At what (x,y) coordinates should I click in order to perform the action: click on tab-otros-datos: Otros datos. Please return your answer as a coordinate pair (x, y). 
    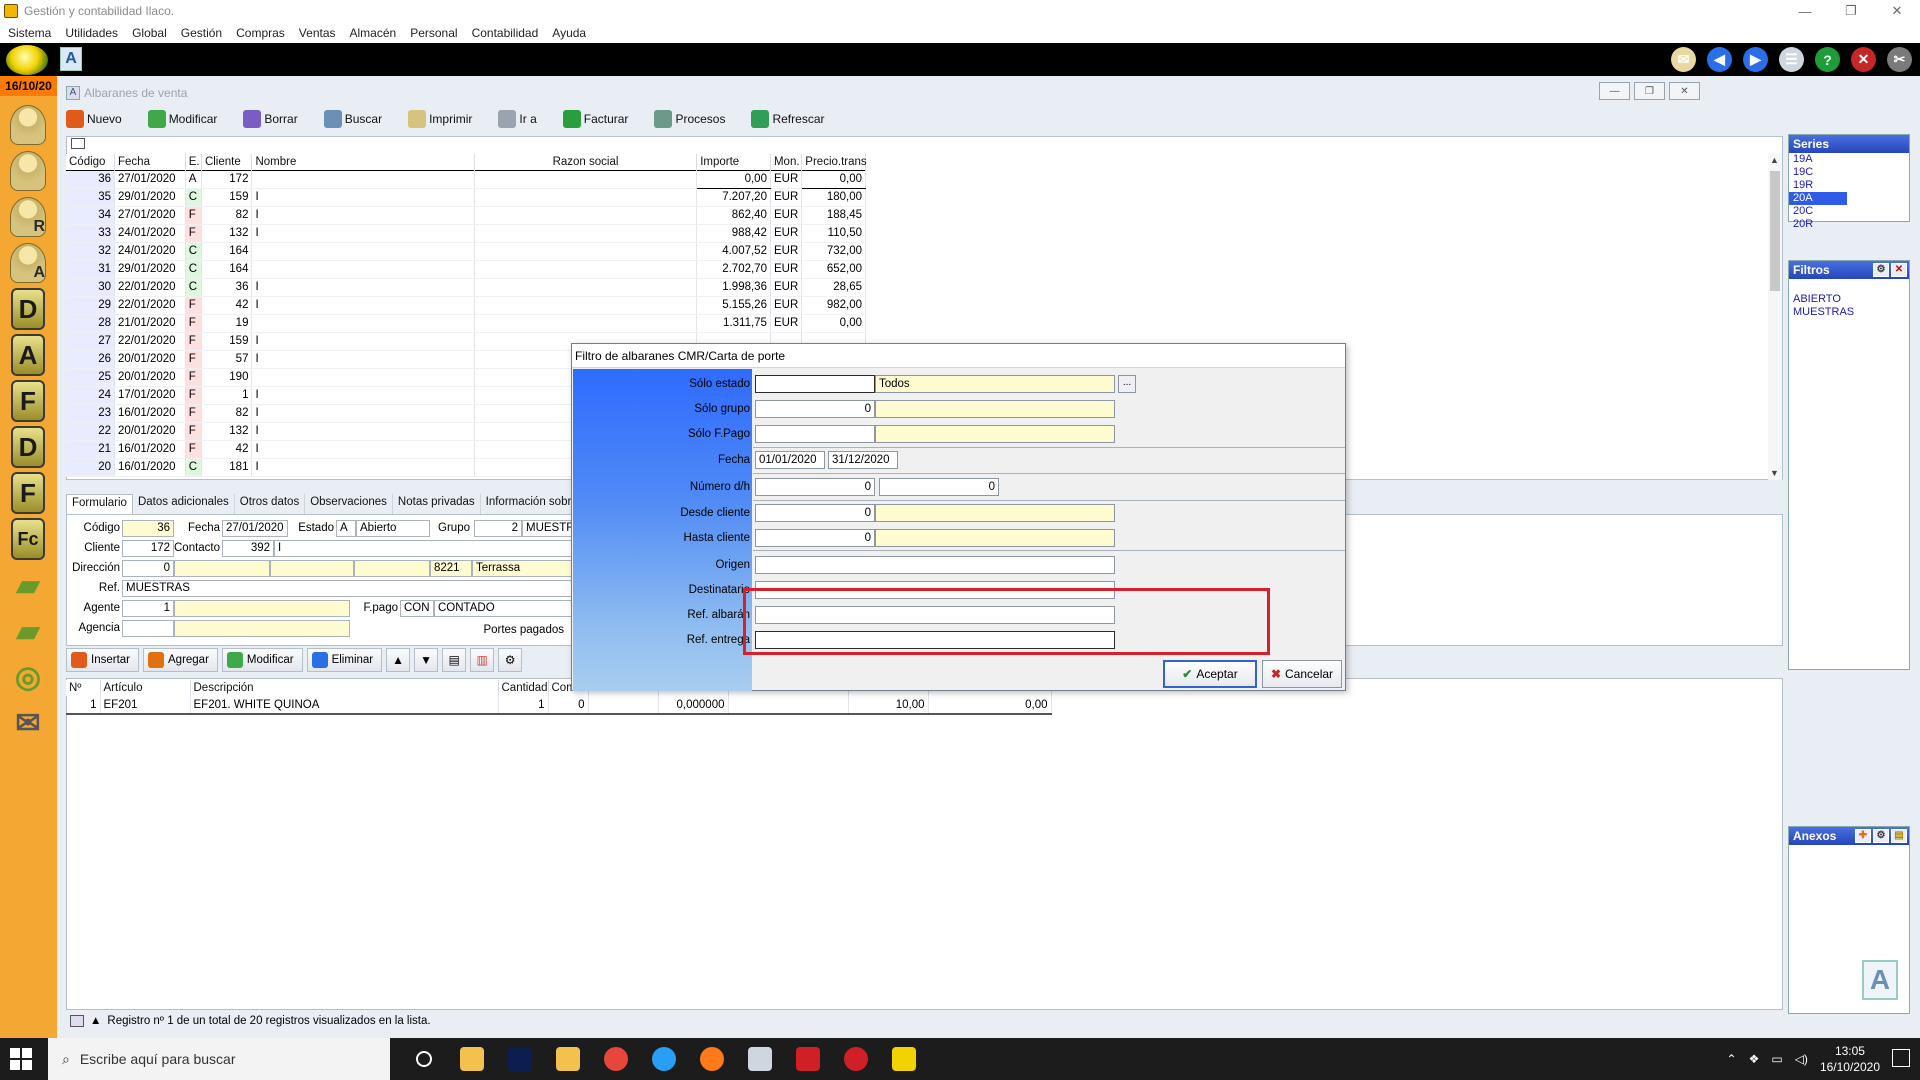
    Looking at the image, I should click on (270, 504).